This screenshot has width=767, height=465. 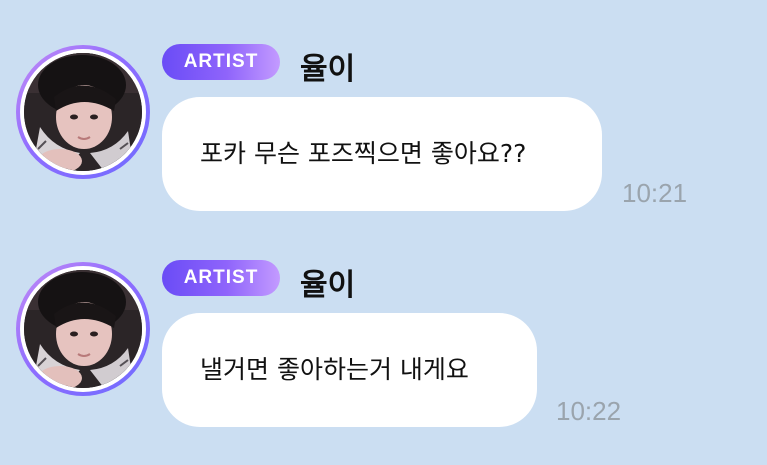 I want to click on message-text: 낼거면 좋아하는거 내게요, so click(x=334, y=369).